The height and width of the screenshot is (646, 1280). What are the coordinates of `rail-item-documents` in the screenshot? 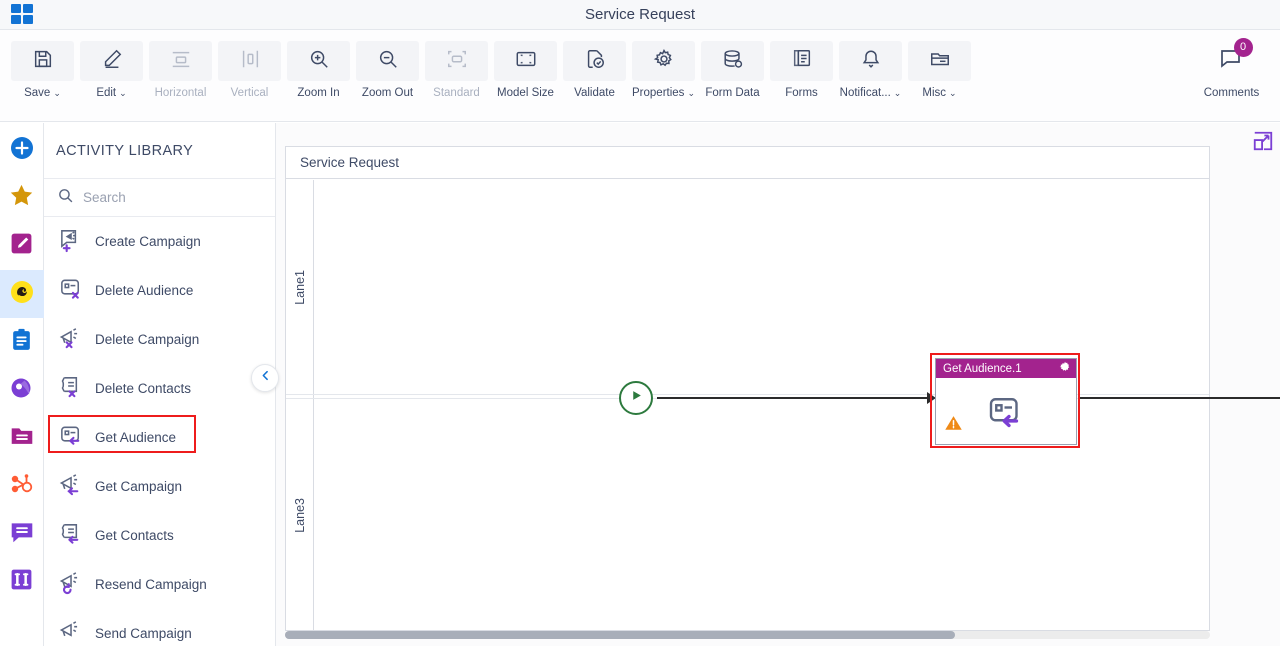 It's located at (22, 438).